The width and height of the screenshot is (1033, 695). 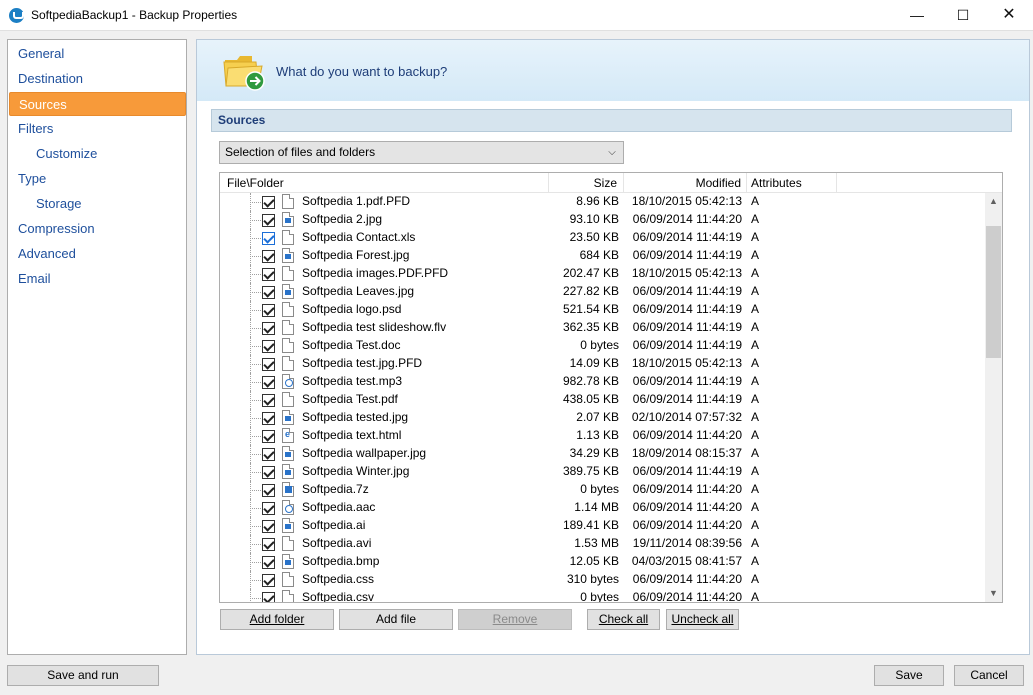 I want to click on sidebar-item-destination: Destination, so click(x=97, y=79).